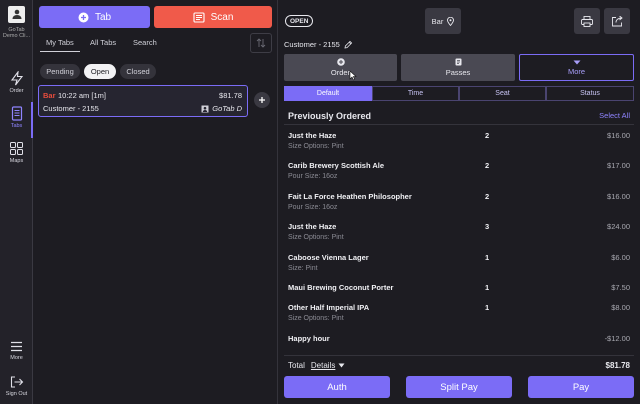 The height and width of the screenshot is (404, 640). What do you see at coordinates (330, 116) in the screenshot?
I see `section-title: Previously Ordered` at bounding box center [330, 116].